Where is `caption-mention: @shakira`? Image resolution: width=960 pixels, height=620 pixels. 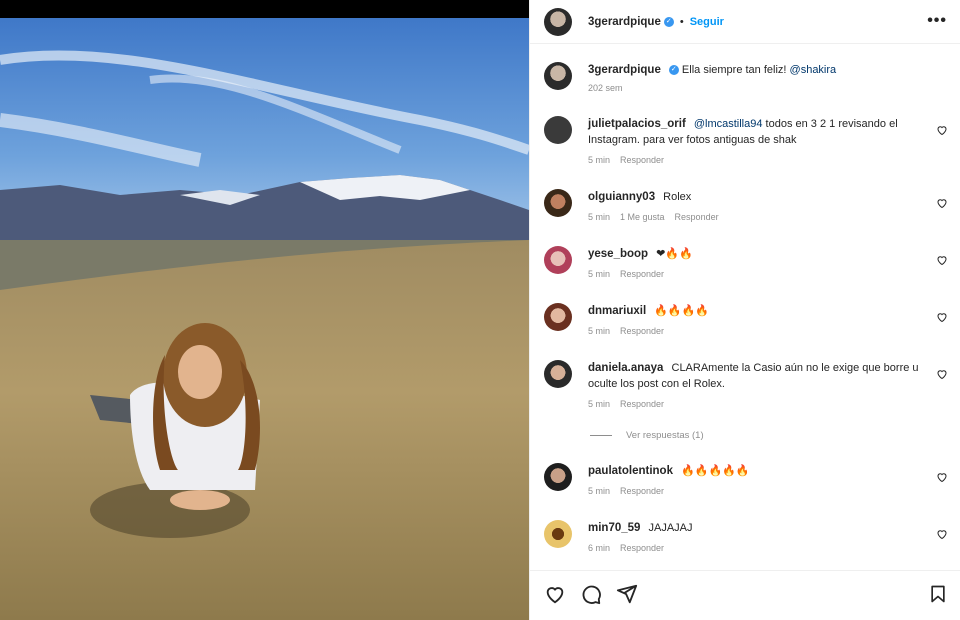 caption-mention: @shakira is located at coordinates (813, 70).